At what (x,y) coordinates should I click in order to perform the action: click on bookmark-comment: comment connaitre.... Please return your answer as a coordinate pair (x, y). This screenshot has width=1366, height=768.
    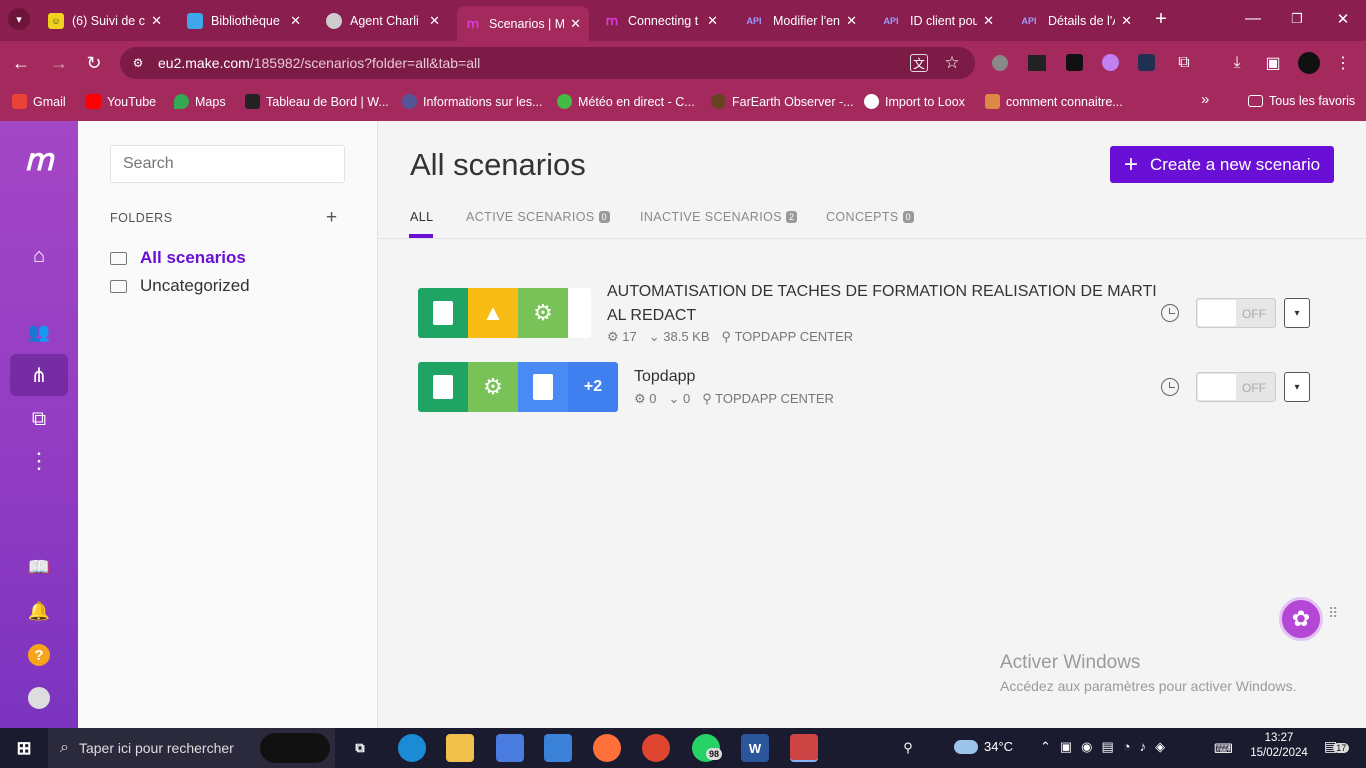
    Looking at the image, I should click on (1054, 101).